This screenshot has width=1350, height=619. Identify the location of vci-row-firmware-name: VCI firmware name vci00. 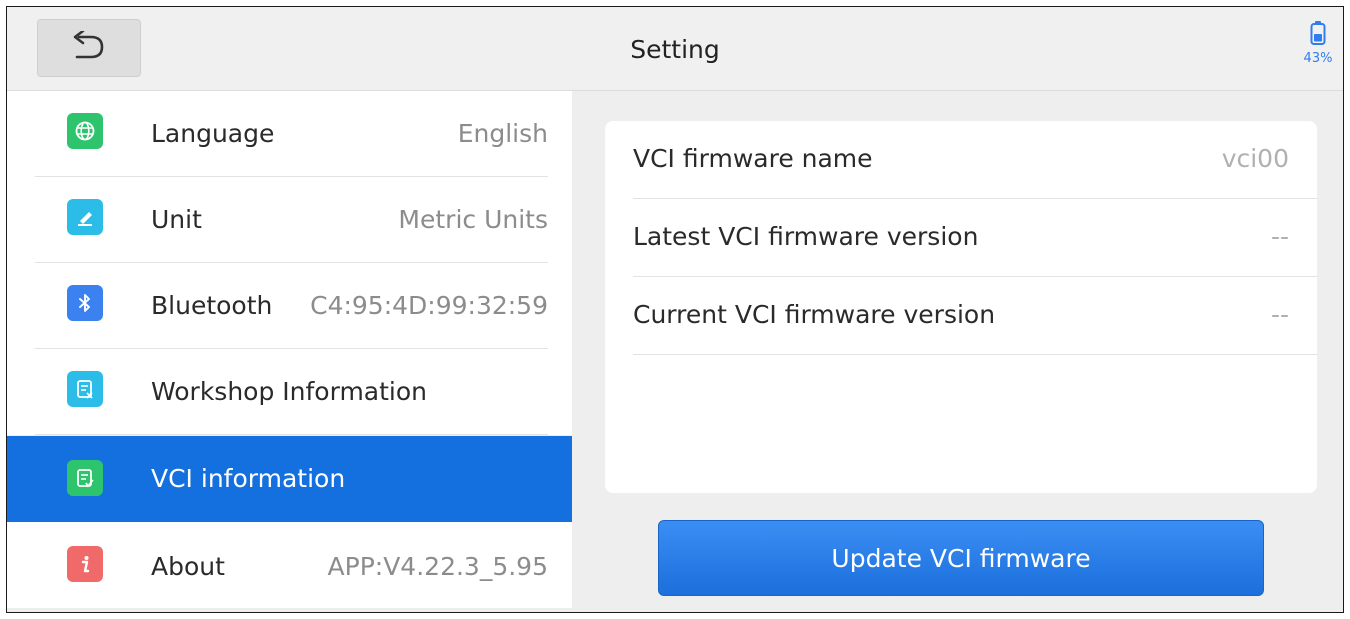
(975, 160).